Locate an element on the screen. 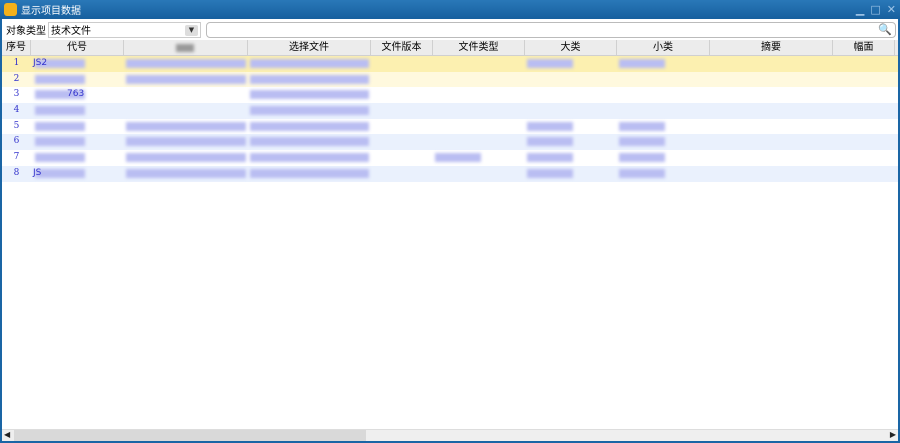 This screenshot has width=900, height=443. table-row: 8 JS is located at coordinates (450, 173).